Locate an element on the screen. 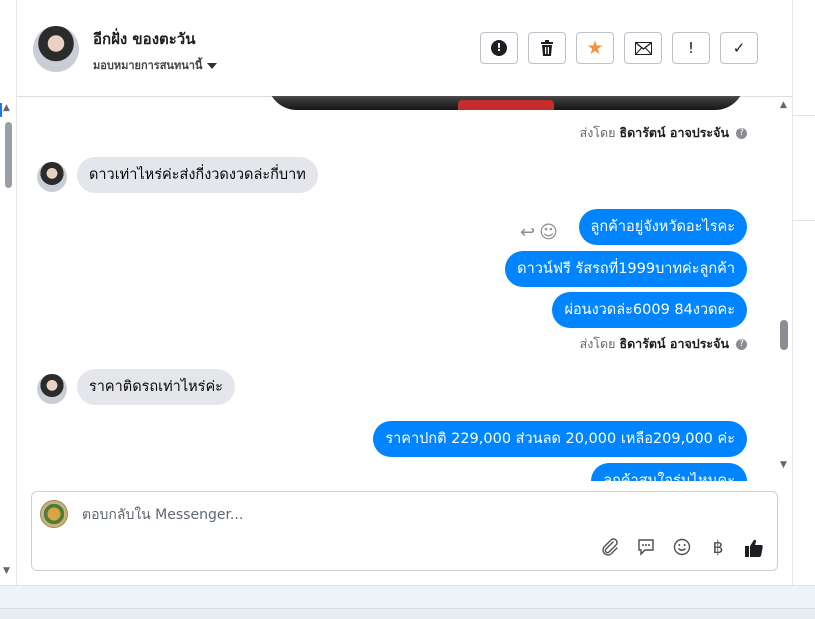  incoming-message: ราคาติดรถเท่าไหร่ค่ะ is located at coordinates (156, 387).